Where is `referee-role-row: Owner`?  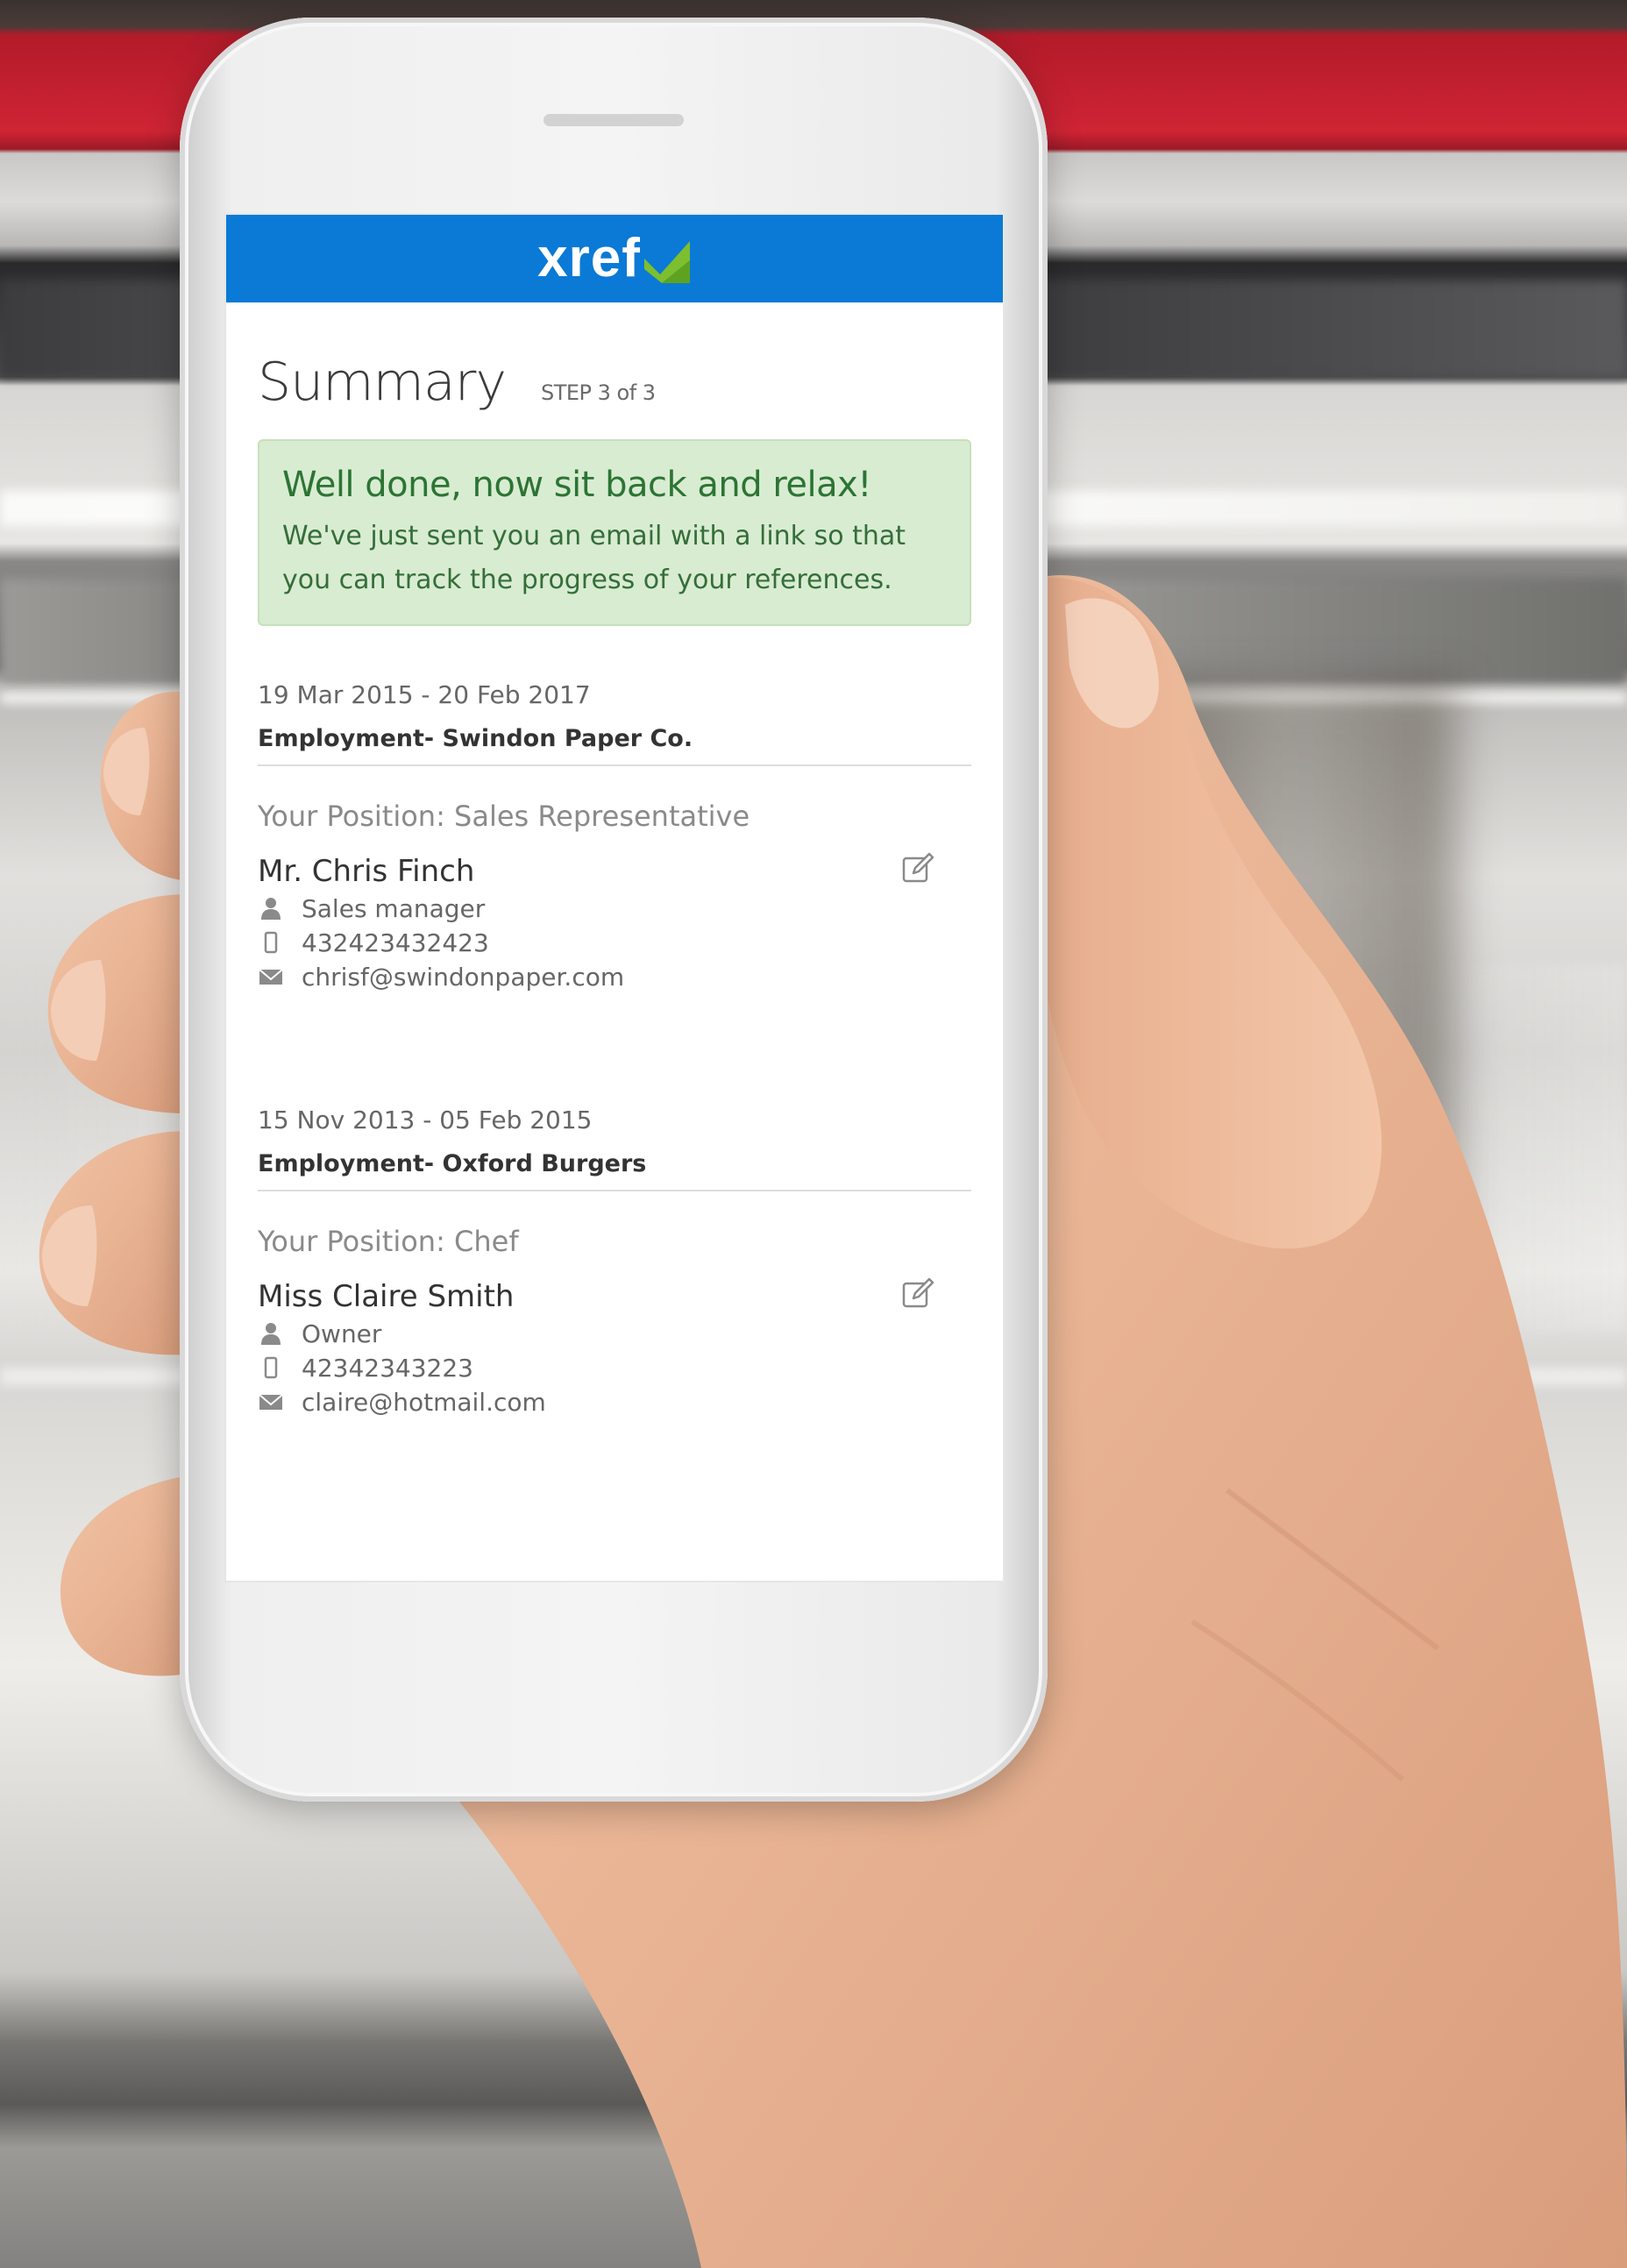
referee-role-row: Owner is located at coordinates (615, 1333).